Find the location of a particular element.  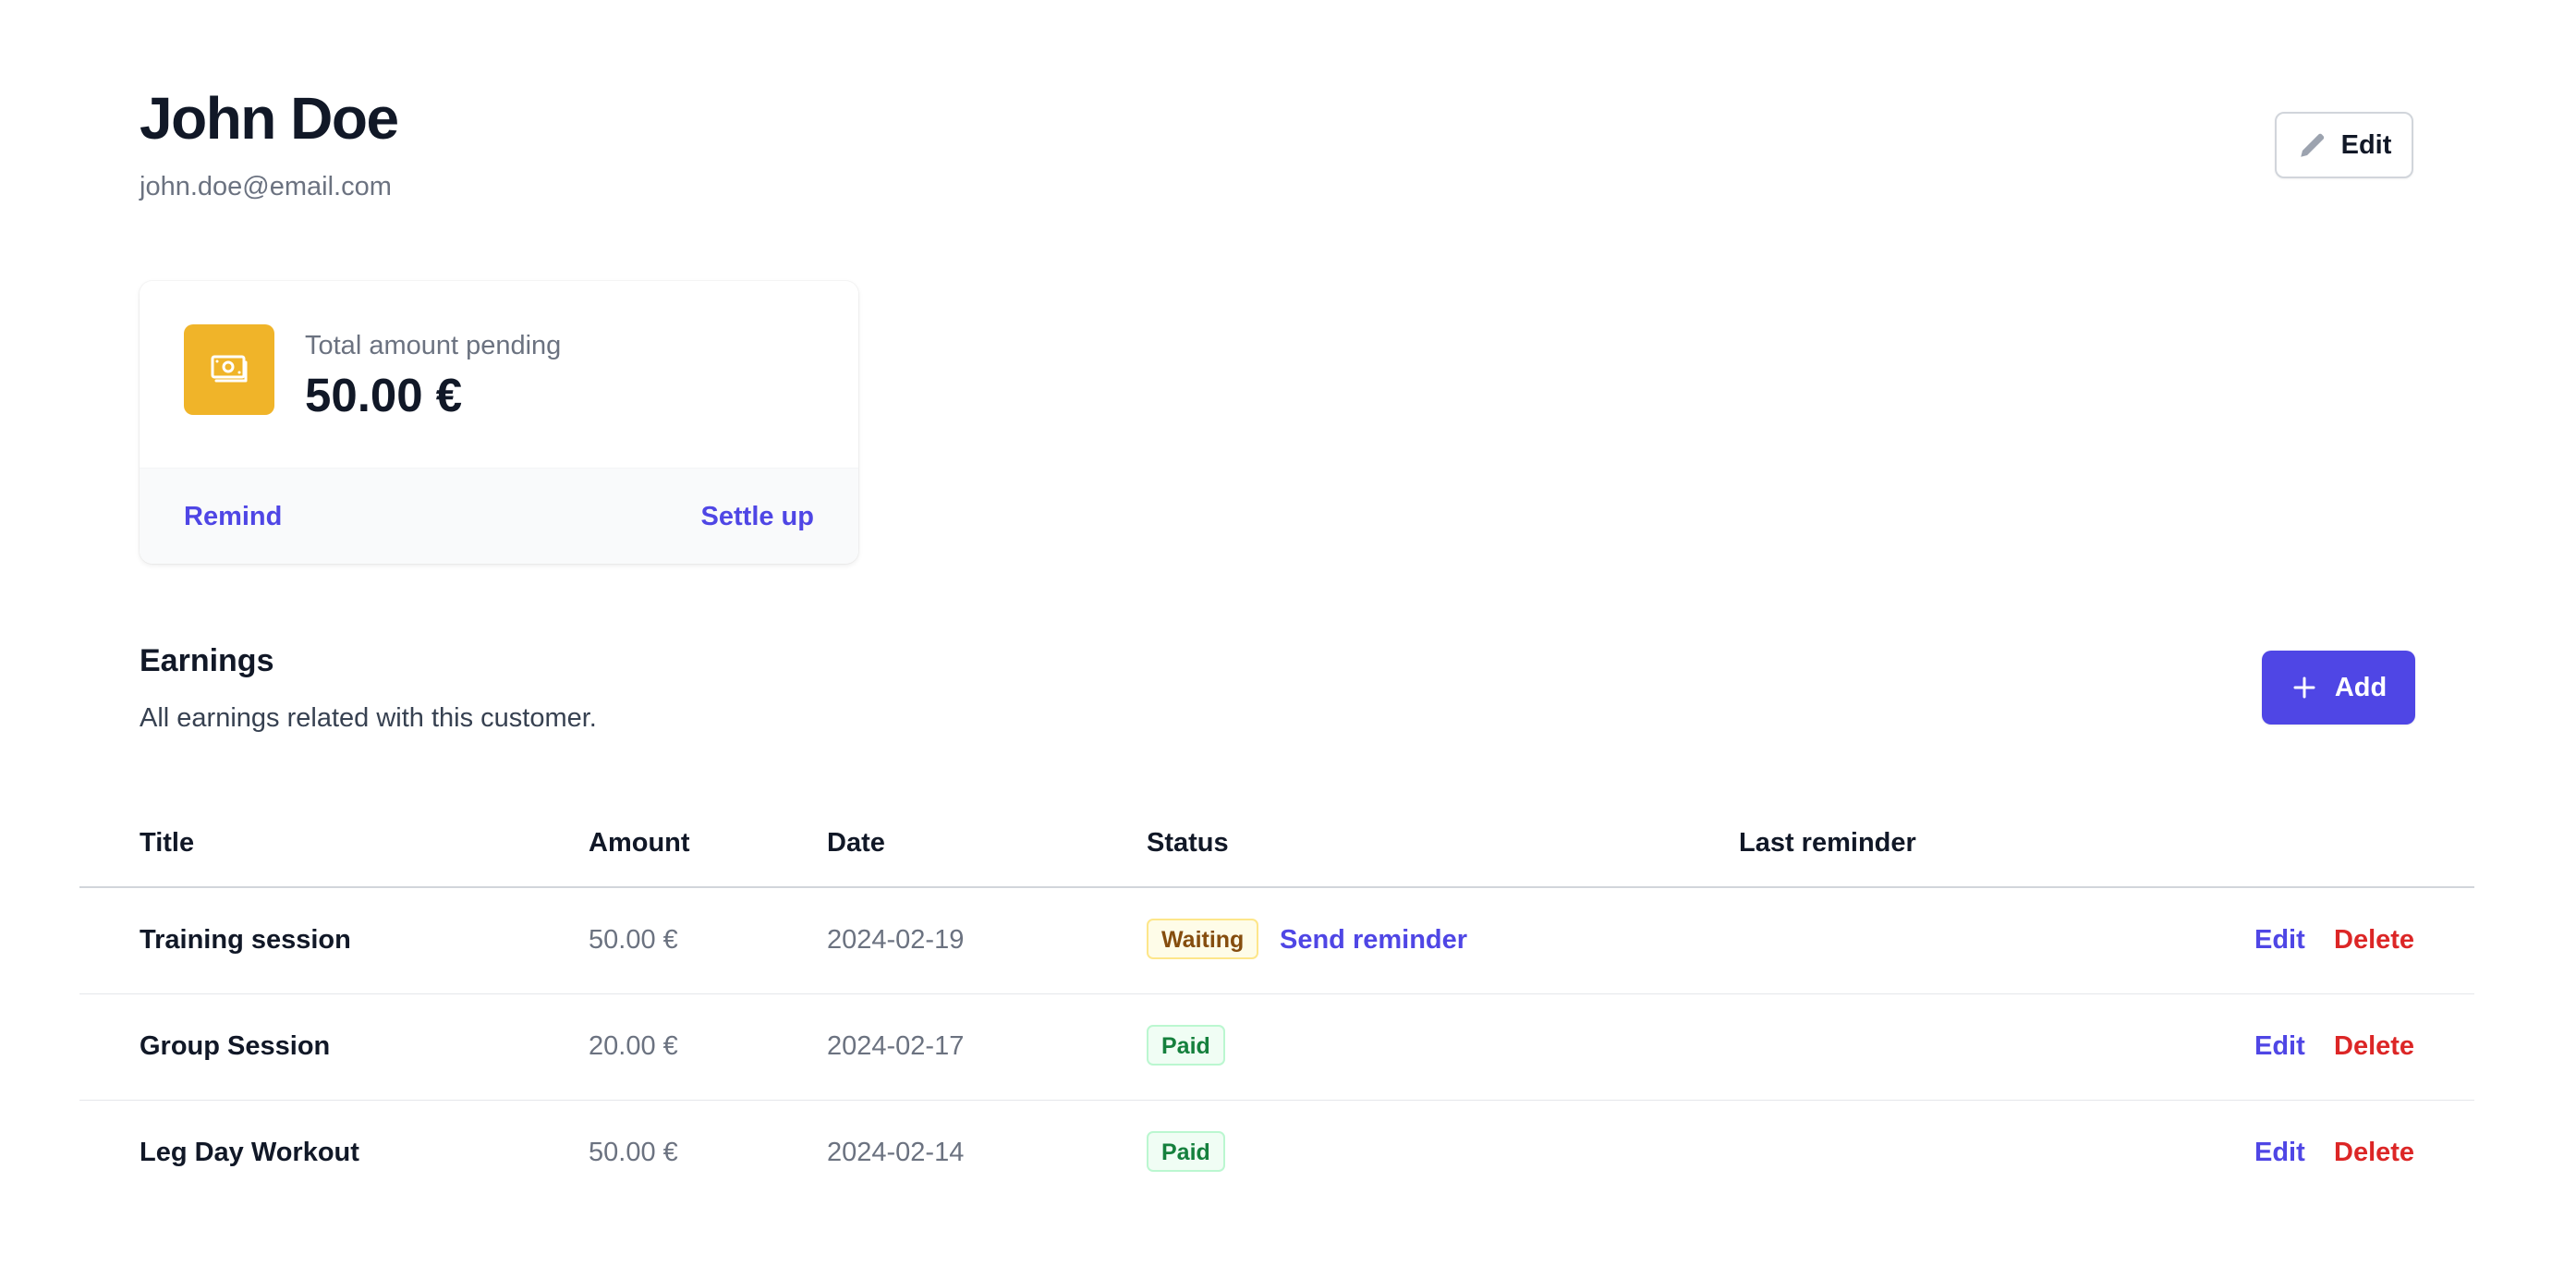

pending-label: Total amount pending is located at coordinates (433, 346).